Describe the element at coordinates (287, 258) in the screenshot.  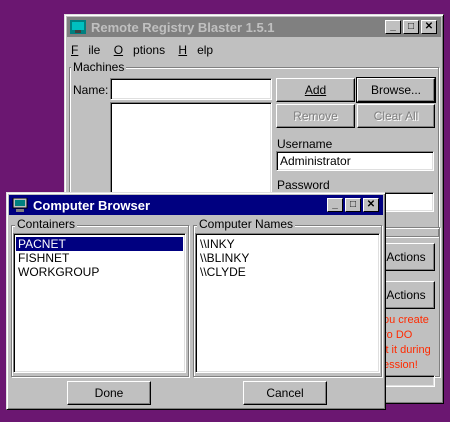
I see `computer-item: \\BLINKY` at that location.